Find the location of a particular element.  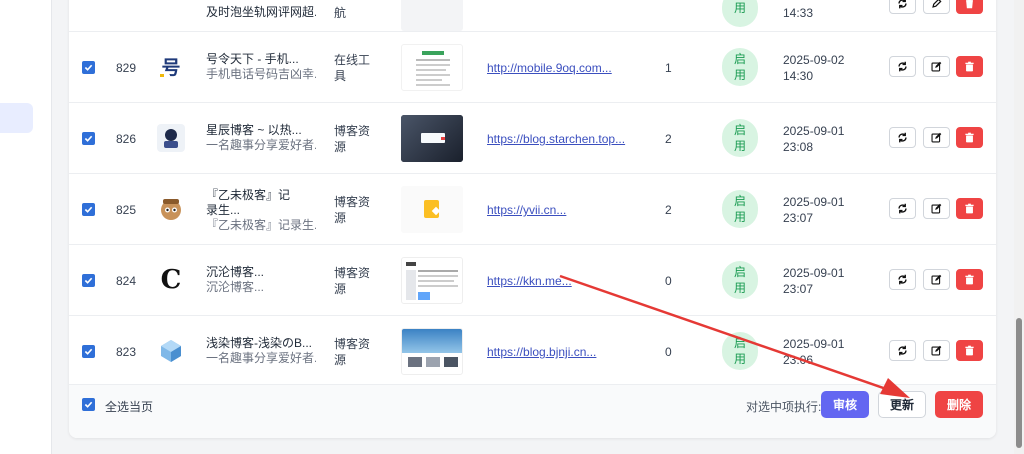

table-row: 及时泡坐轨网评网超... 航 用 14:33 is located at coordinates (532, 16).